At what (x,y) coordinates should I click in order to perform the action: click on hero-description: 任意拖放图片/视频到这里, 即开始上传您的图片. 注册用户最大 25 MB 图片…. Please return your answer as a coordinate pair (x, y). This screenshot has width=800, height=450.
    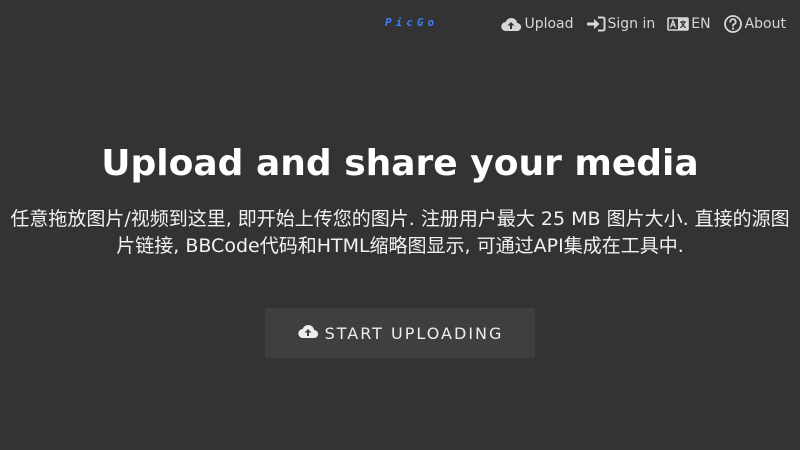
    Looking at the image, I should click on (400, 232).